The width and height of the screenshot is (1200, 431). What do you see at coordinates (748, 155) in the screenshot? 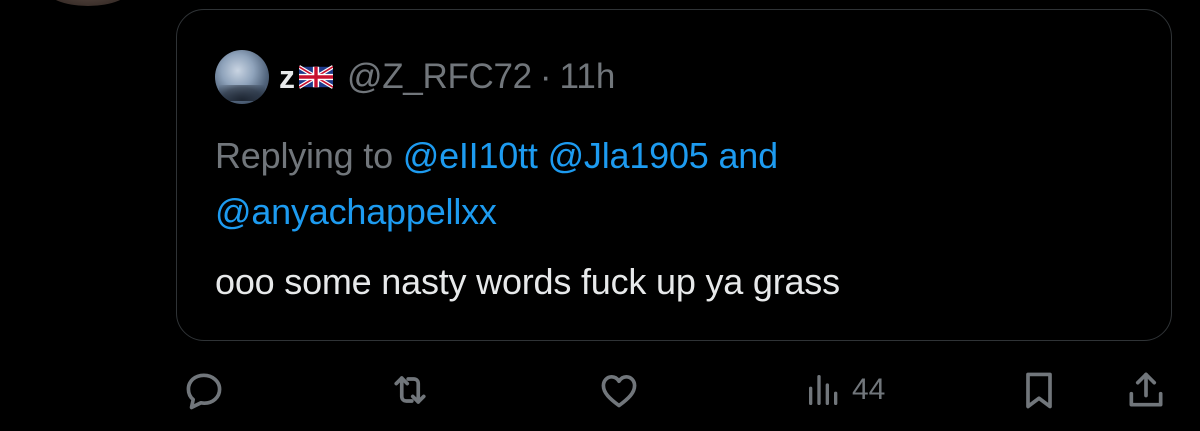
I see `and-others-label: and` at bounding box center [748, 155].